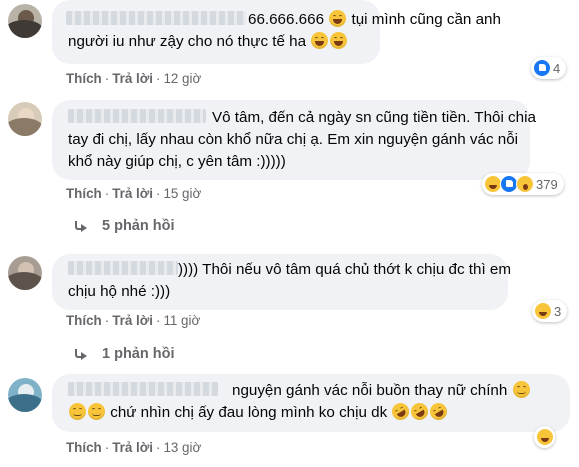  What do you see at coordinates (119, 291) in the screenshot?
I see `comment-text-line2: chịu hộ nhé :)))` at bounding box center [119, 291].